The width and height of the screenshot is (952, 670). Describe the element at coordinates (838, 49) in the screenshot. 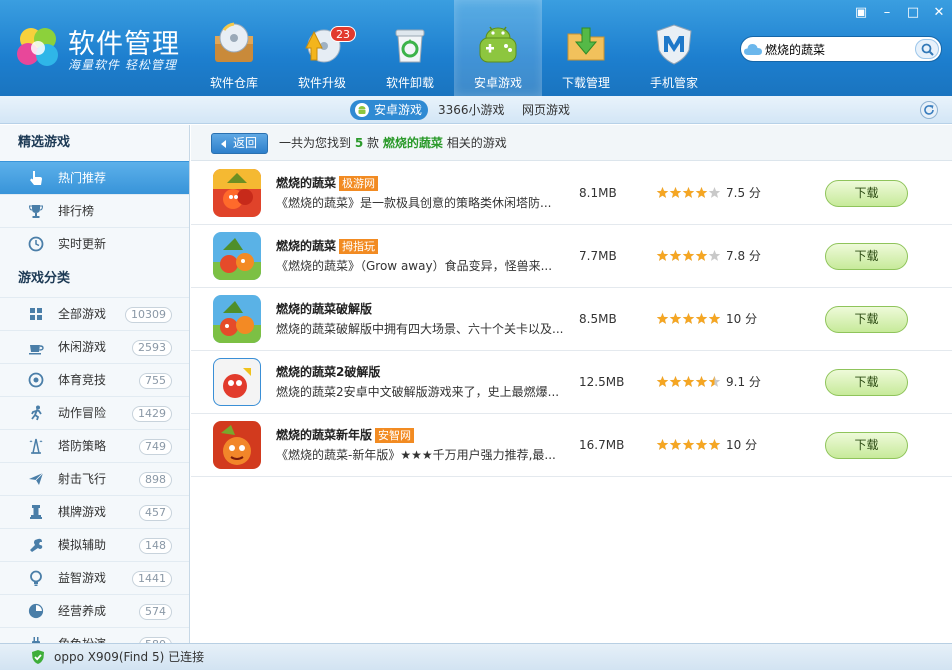

I see `search-input` at that location.